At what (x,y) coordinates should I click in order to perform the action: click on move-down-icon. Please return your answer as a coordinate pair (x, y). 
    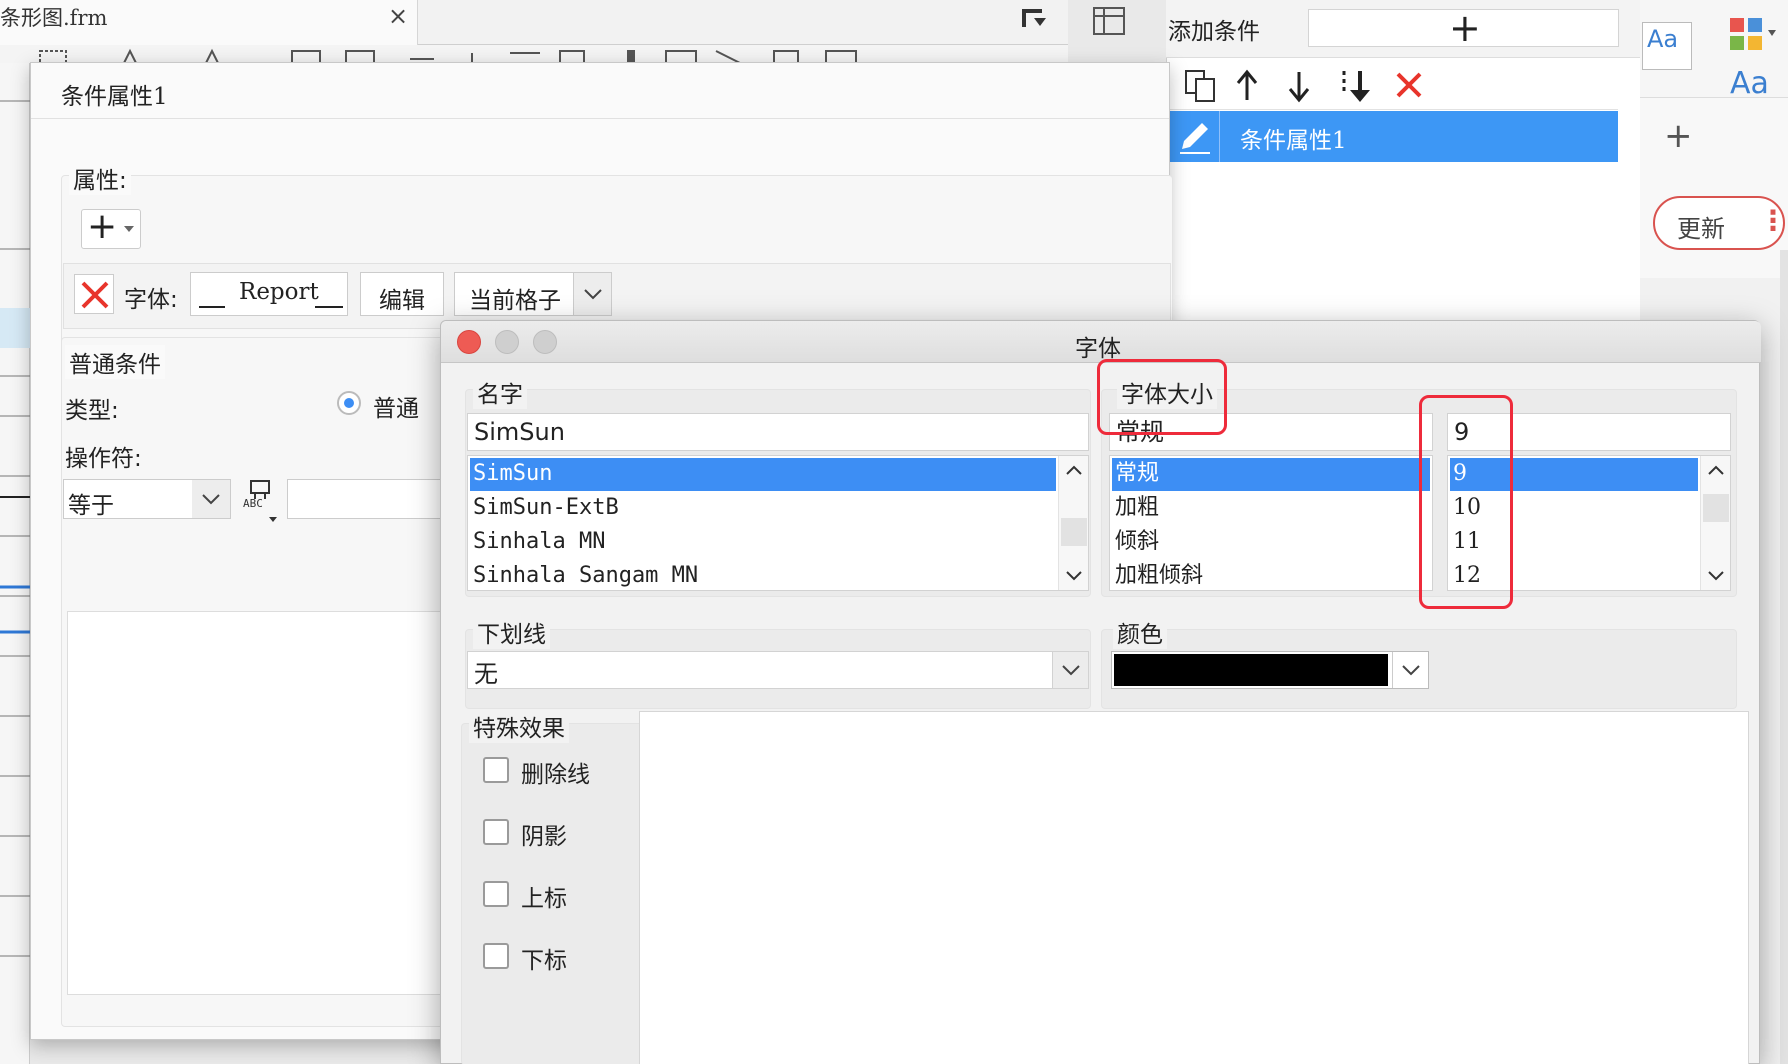
    Looking at the image, I should click on (1299, 86).